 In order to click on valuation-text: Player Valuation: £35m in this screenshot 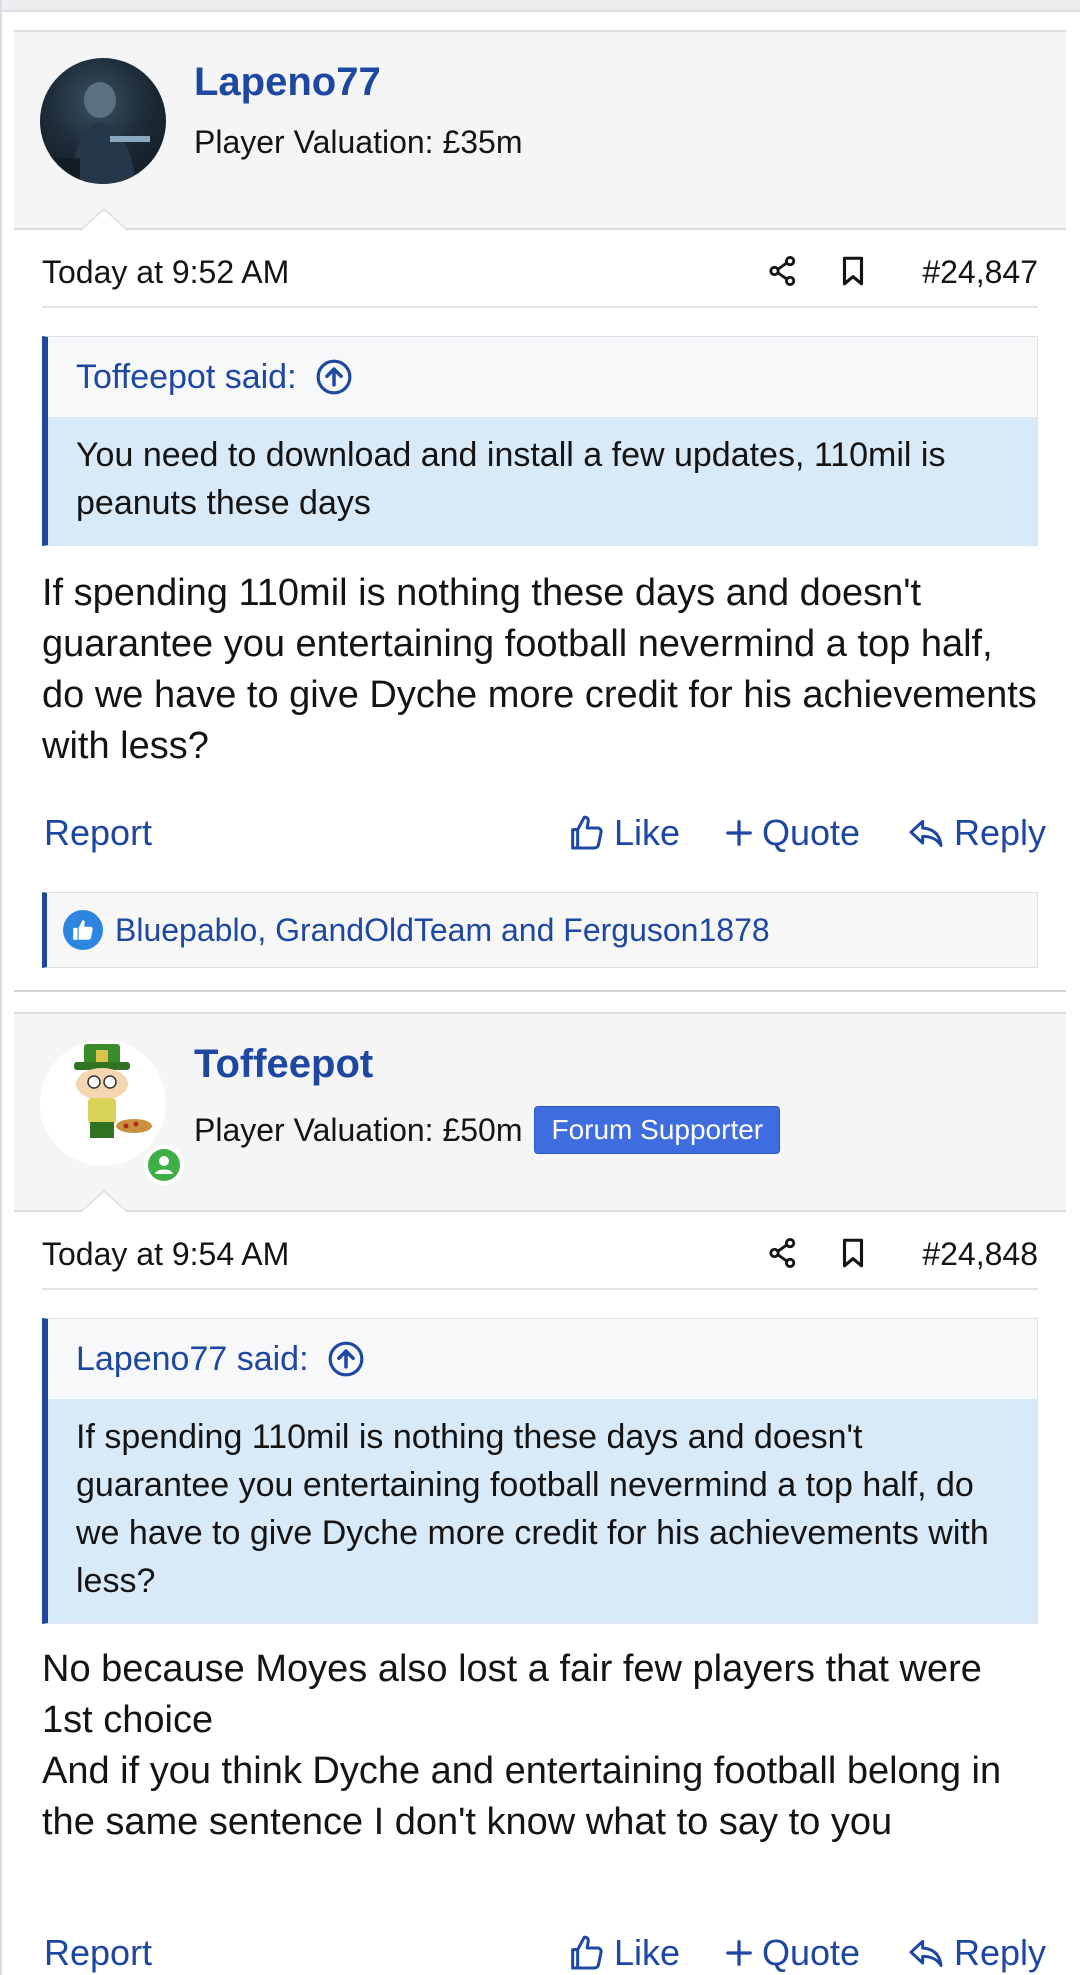, I will do `click(358, 142)`.